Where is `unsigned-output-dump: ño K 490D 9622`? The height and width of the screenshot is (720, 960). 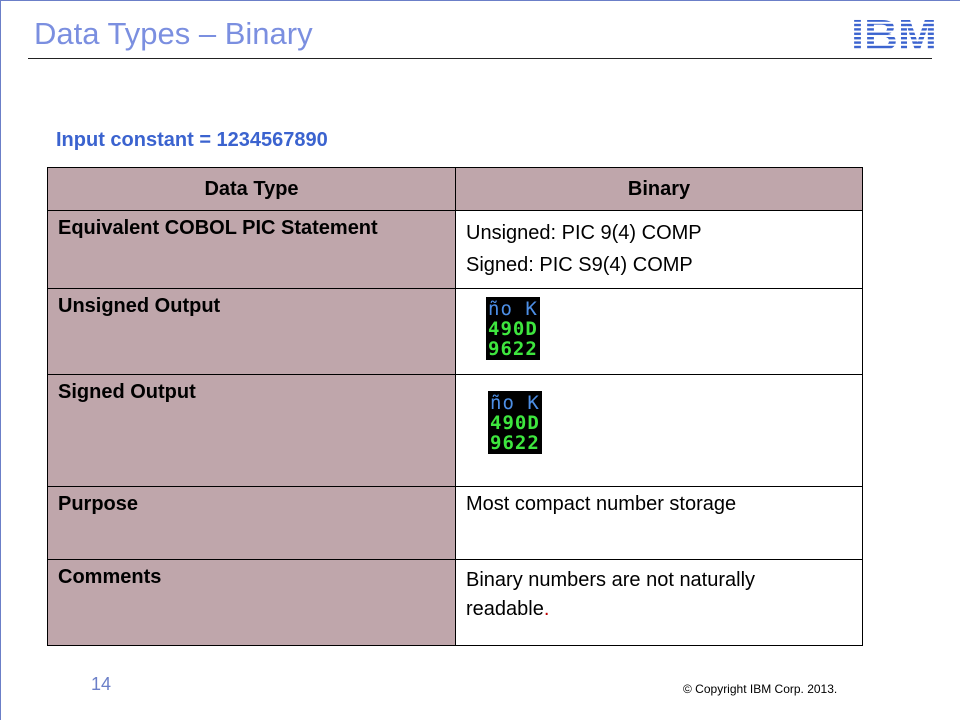 unsigned-output-dump: ño K 490D 9622 is located at coordinates (669, 329).